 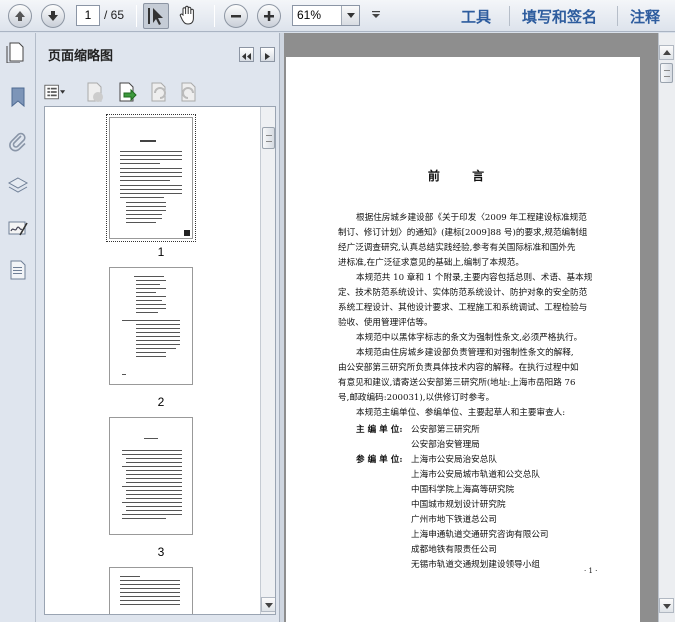 I want to click on previous-page-button, so click(x=20, y=16).